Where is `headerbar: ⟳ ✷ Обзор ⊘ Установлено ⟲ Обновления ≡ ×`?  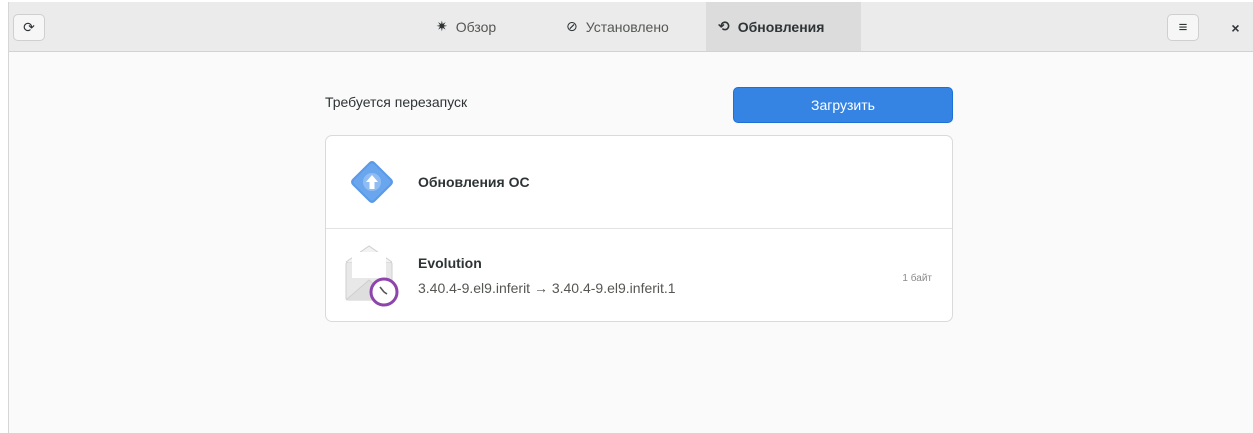 headerbar: ⟳ ✷ Обзор ⊘ Установлено ⟲ Обновления ≡ × is located at coordinates (631, 27).